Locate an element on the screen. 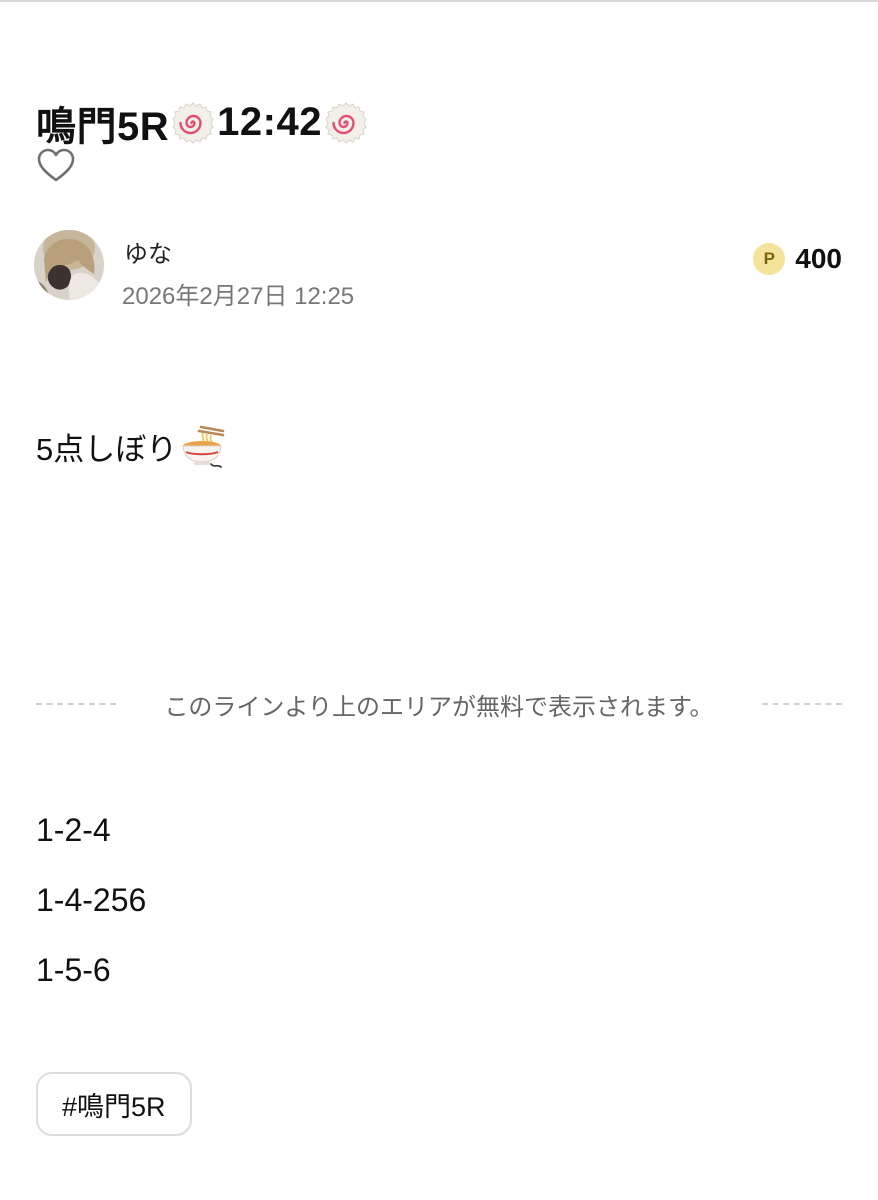 The width and height of the screenshot is (878, 1200). intro-text: 5点しぼり is located at coordinates (107, 449).